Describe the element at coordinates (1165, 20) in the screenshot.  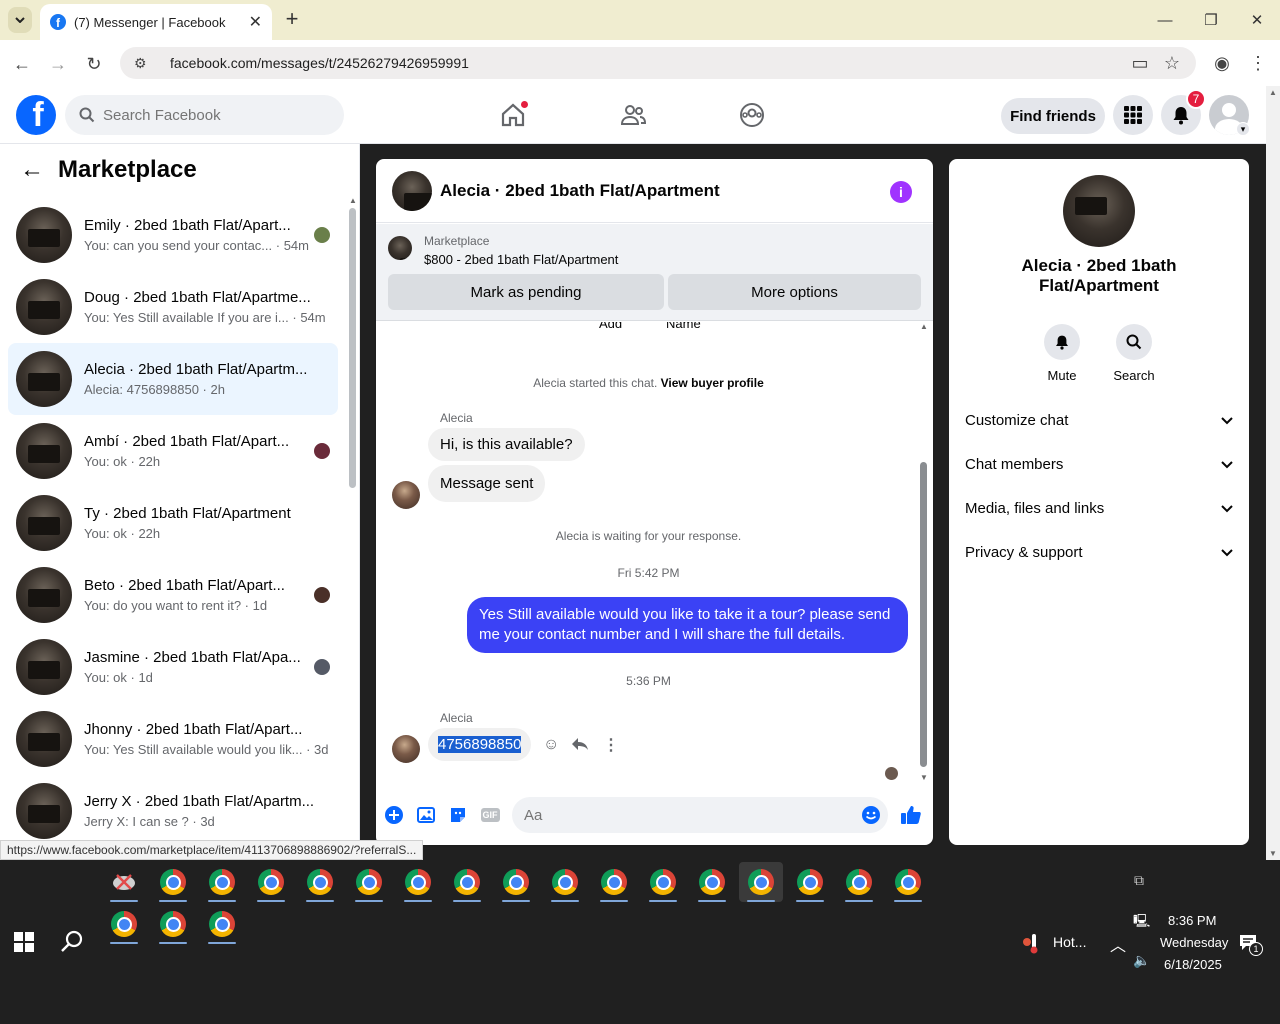
I see `minimize-button: —` at that location.